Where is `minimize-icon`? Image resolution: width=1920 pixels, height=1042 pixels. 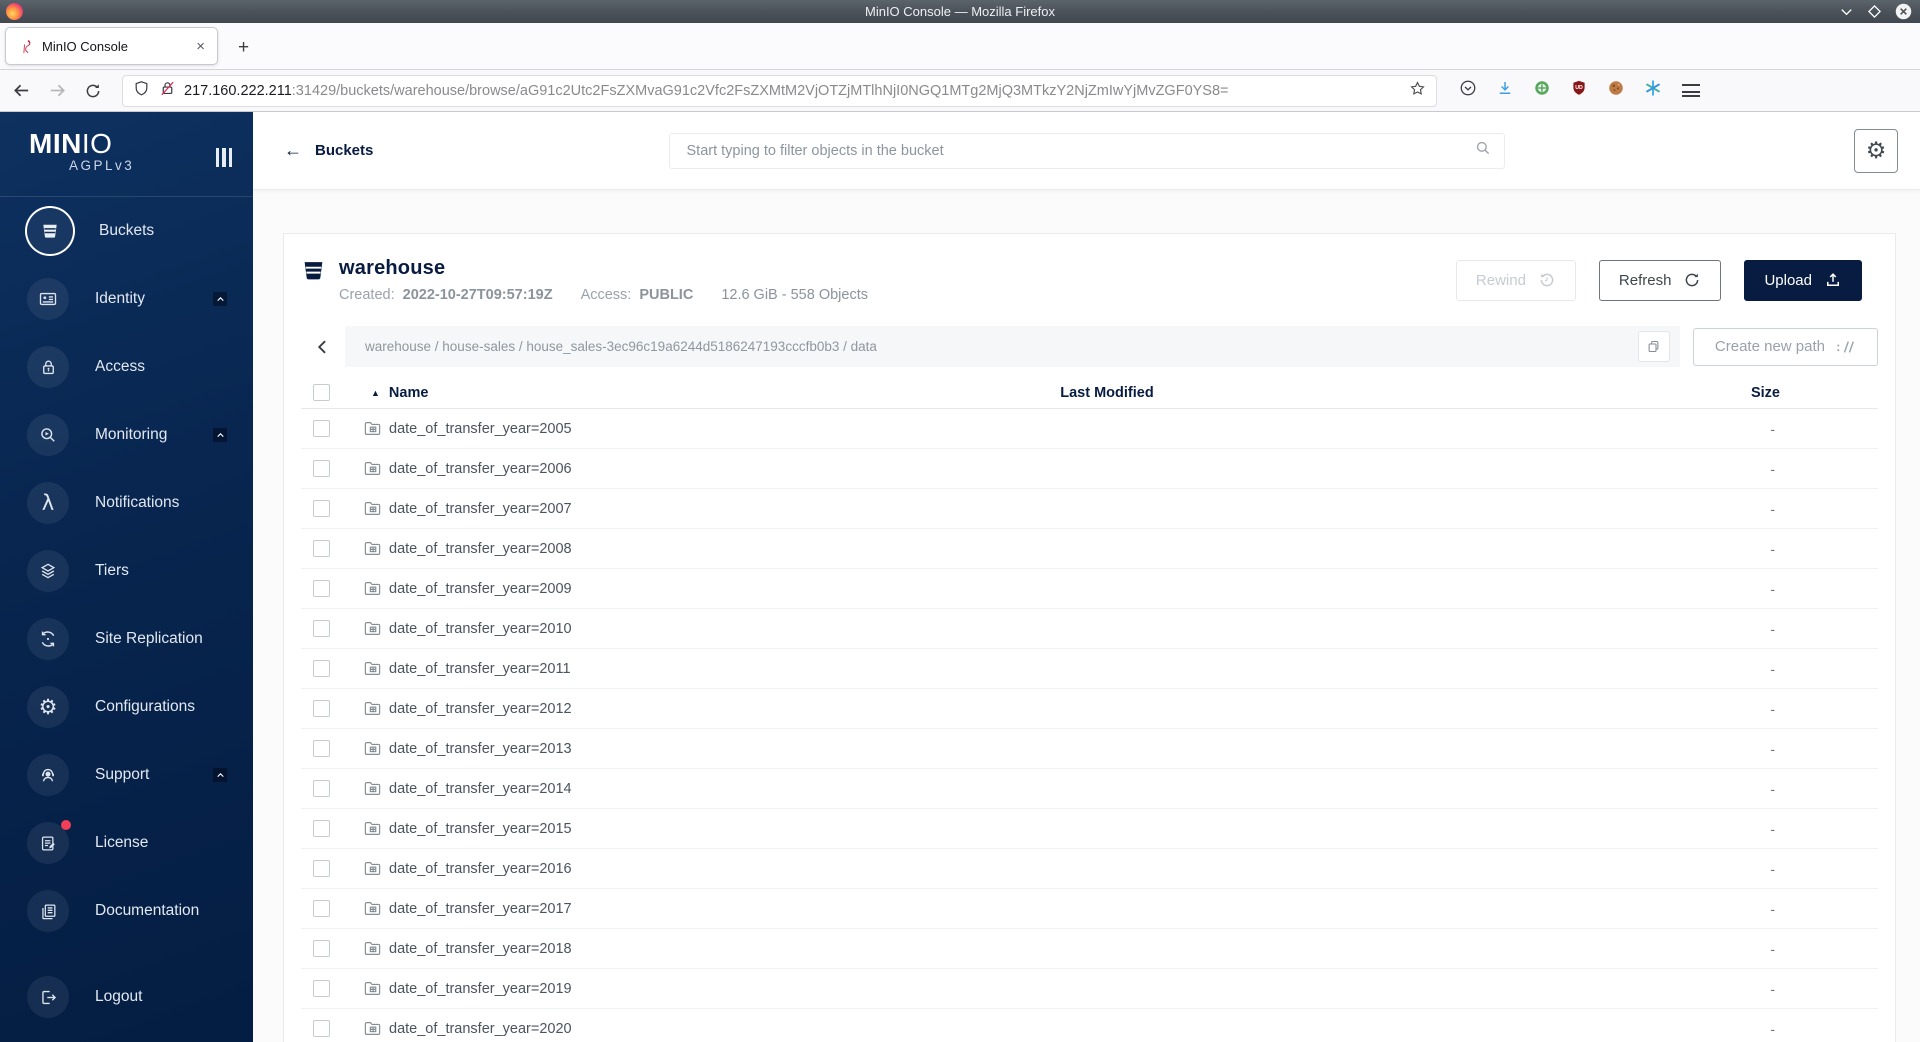
minimize-icon is located at coordinates (1846, 11).